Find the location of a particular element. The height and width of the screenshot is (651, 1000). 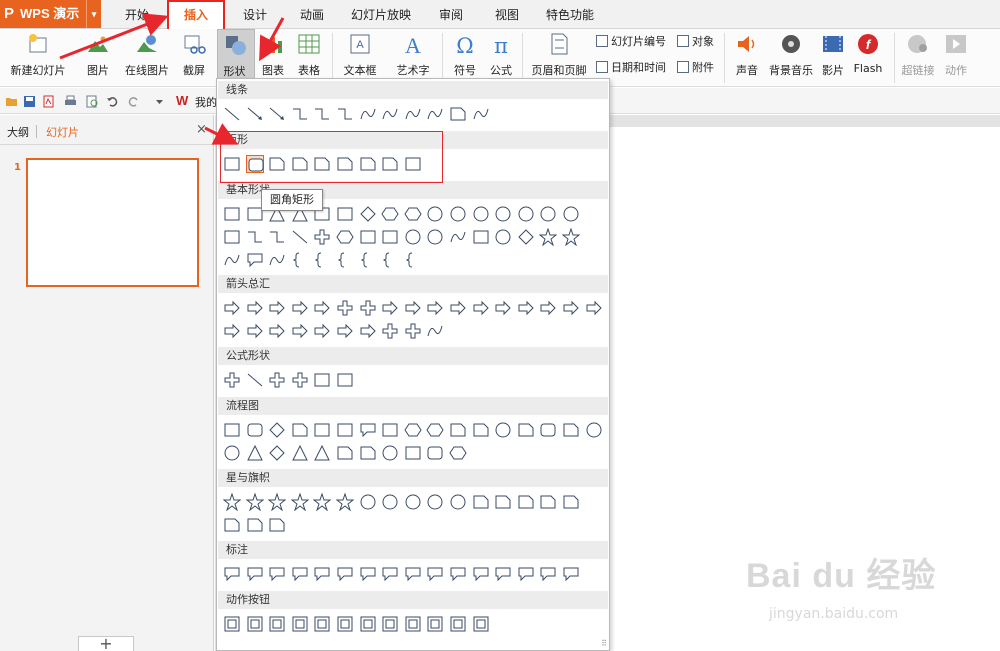

wps-my-label: 我的 is located at coordinates (206, 102).